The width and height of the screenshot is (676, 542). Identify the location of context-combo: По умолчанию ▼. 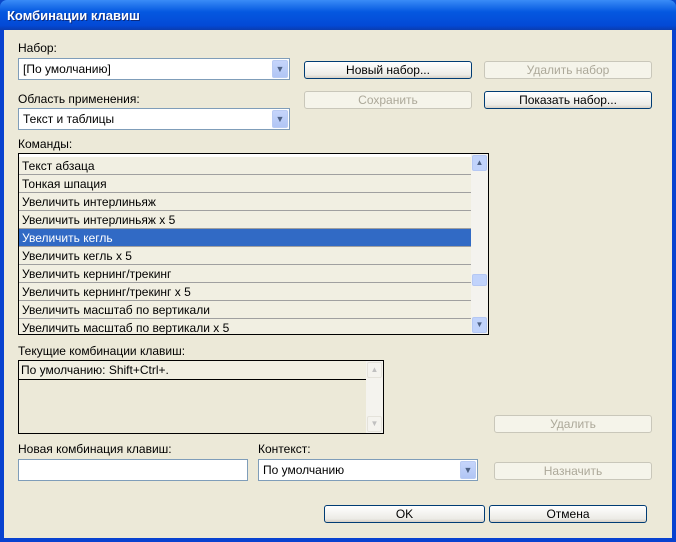
(368, 470).